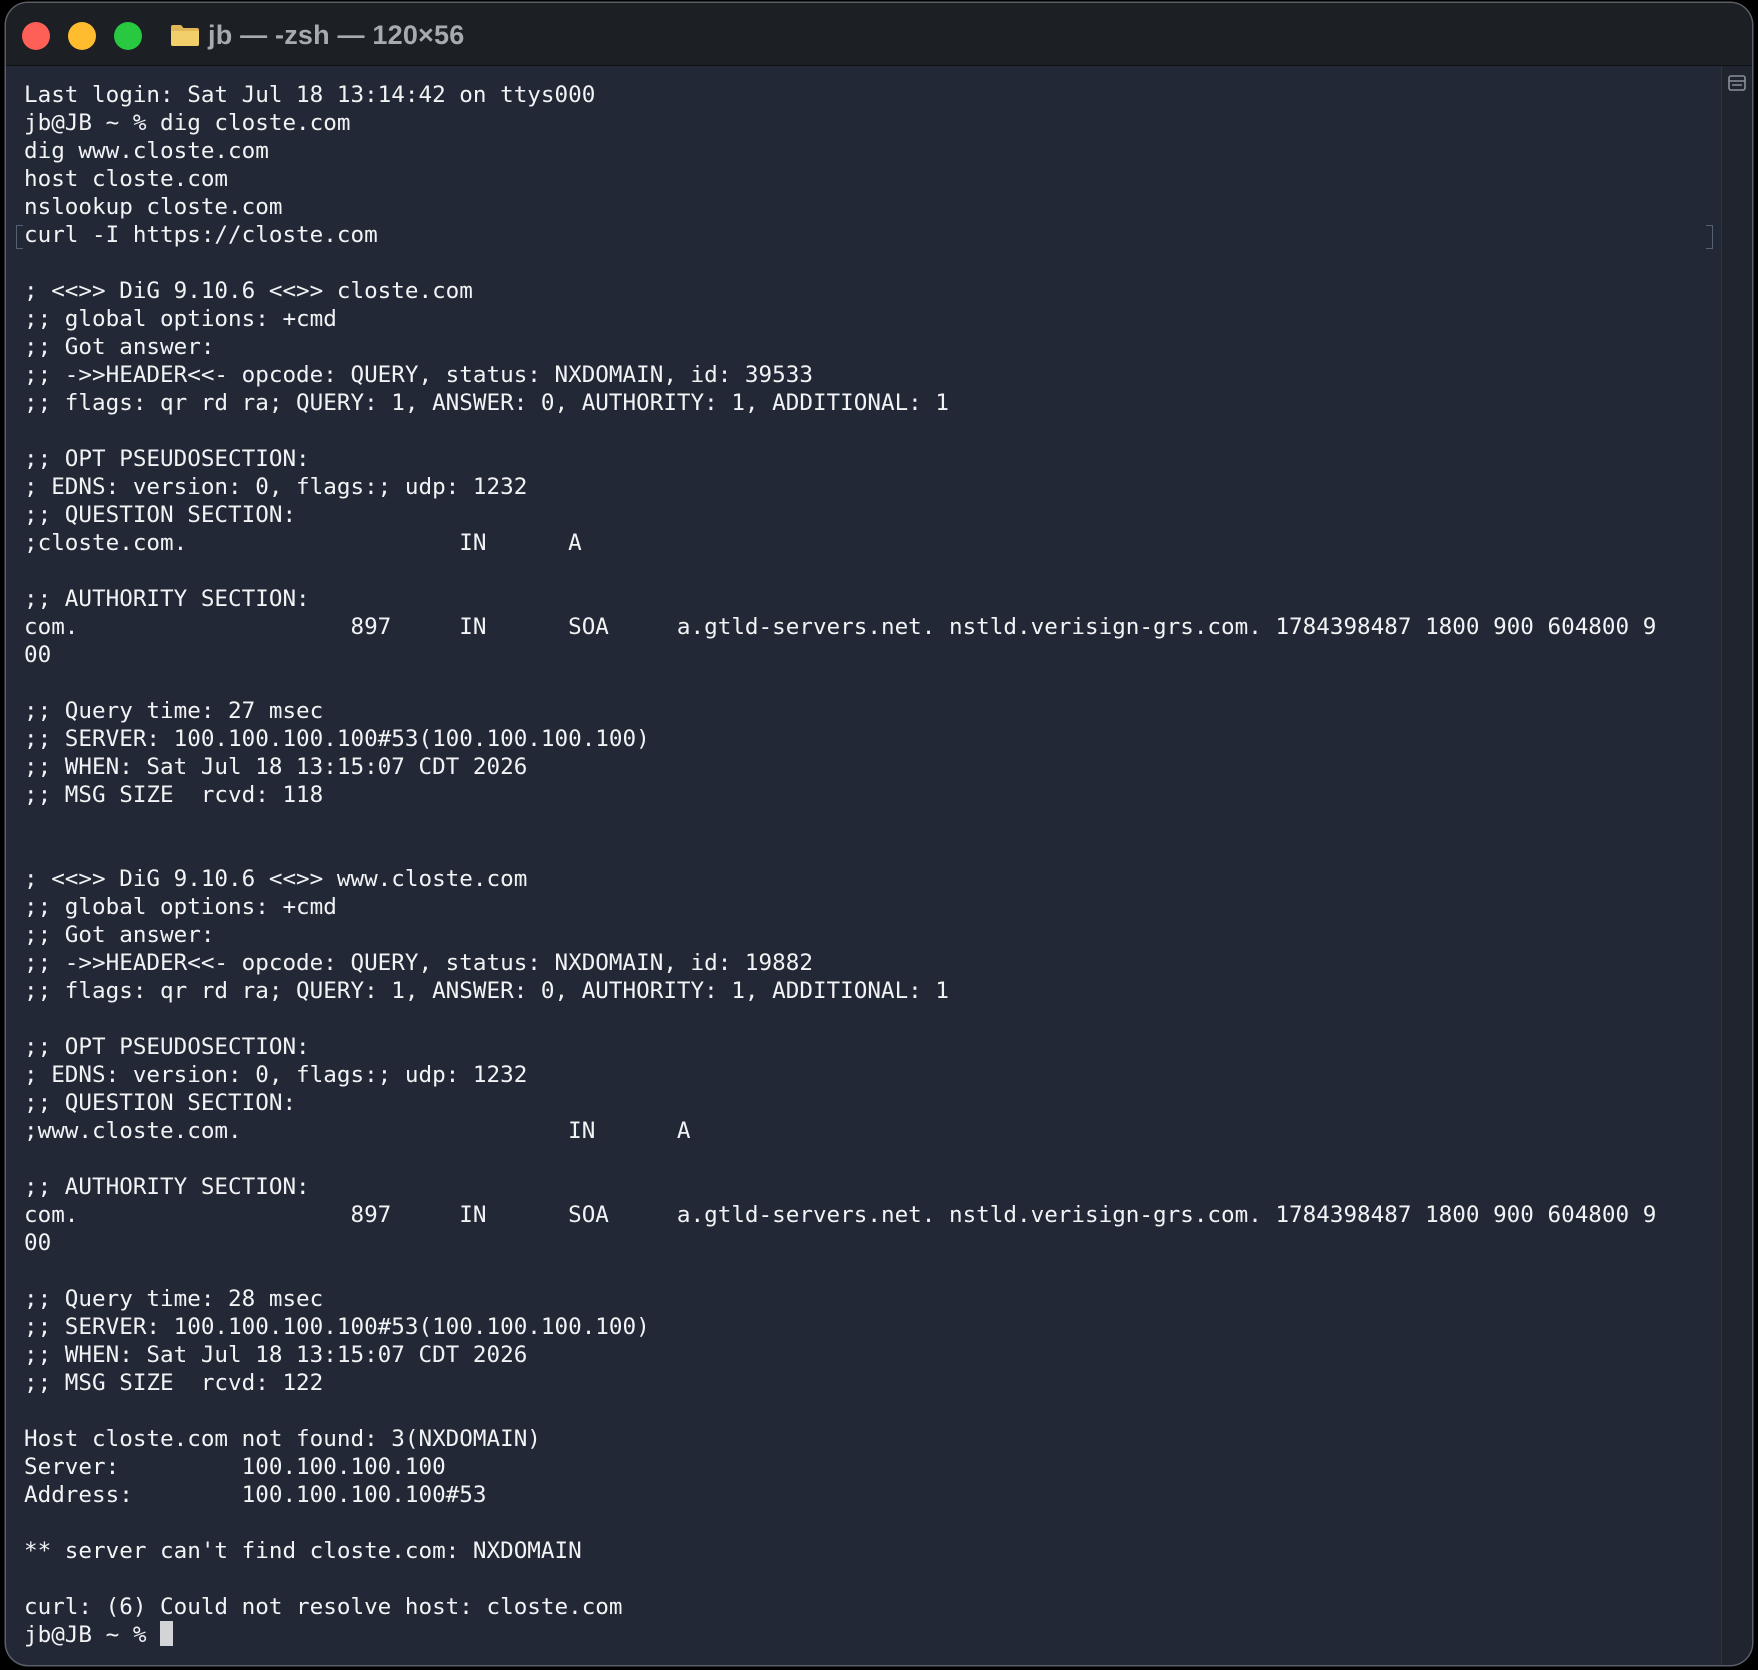 The height and width of the screenshot is (1670, 1758). What do you see at coordinates (879, 34) in the screenshot?
I see `title-bar: jb — -zsh — 120×56` at bounding box center [879, 34].